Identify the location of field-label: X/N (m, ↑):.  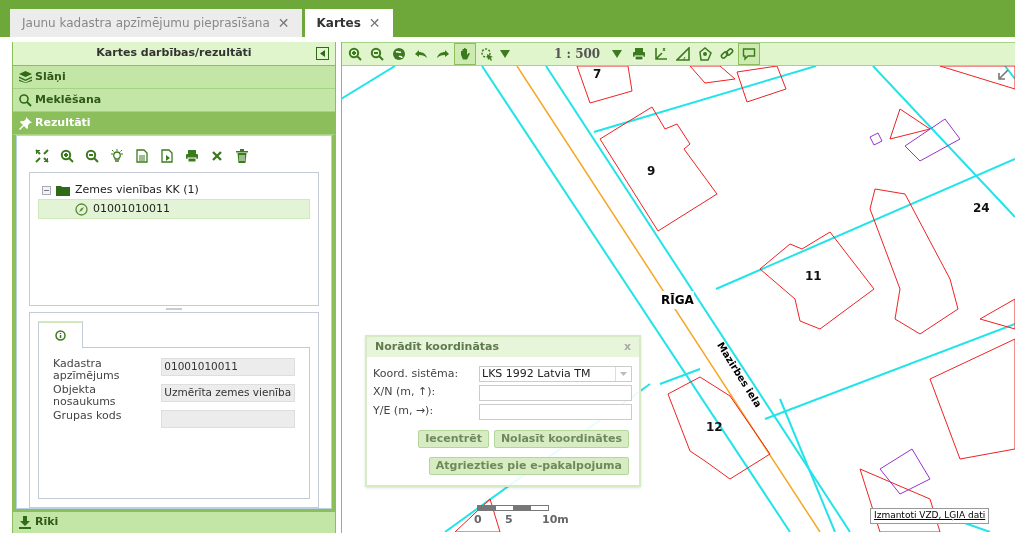
(405, 392).